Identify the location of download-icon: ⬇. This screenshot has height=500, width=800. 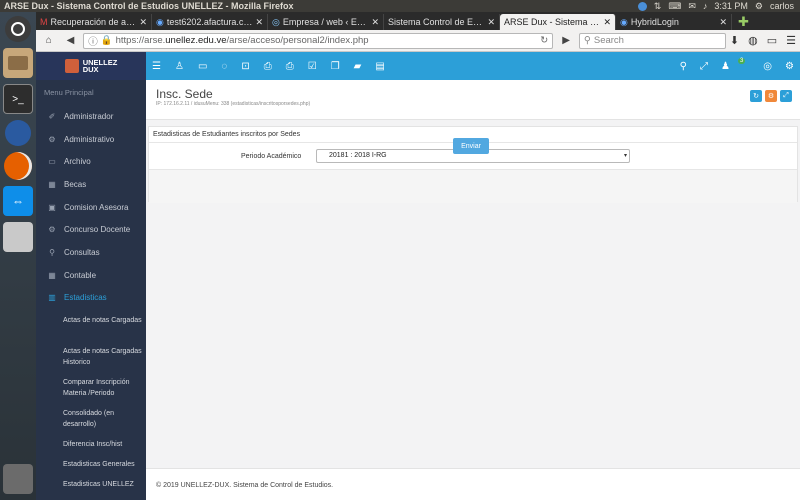
(734, 40).